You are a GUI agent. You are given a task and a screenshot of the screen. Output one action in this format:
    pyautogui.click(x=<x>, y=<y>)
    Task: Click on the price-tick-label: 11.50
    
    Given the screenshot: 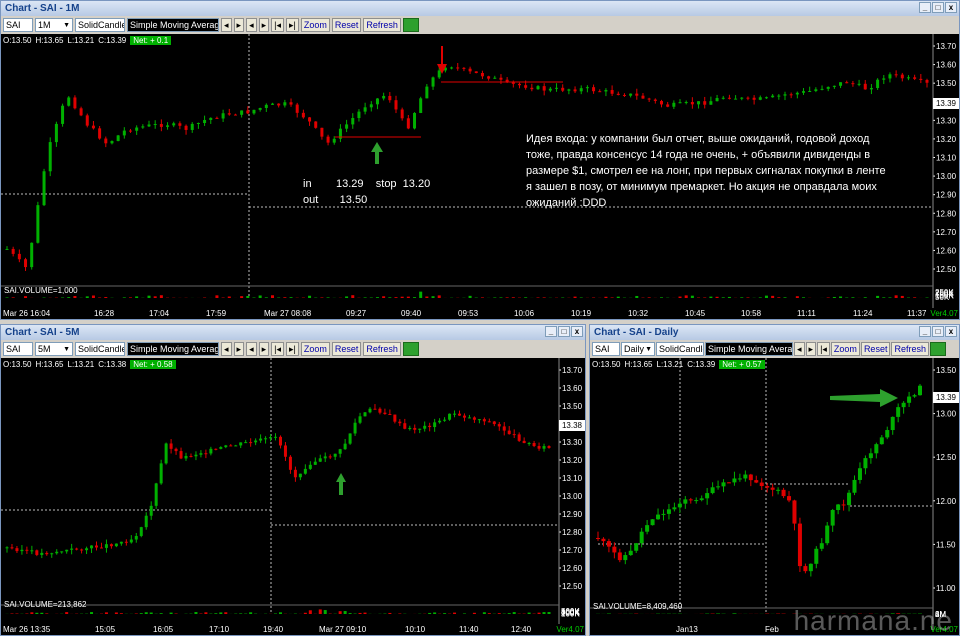 What is the action you would take?
    pyautogui.click(x=946, y=544)
    